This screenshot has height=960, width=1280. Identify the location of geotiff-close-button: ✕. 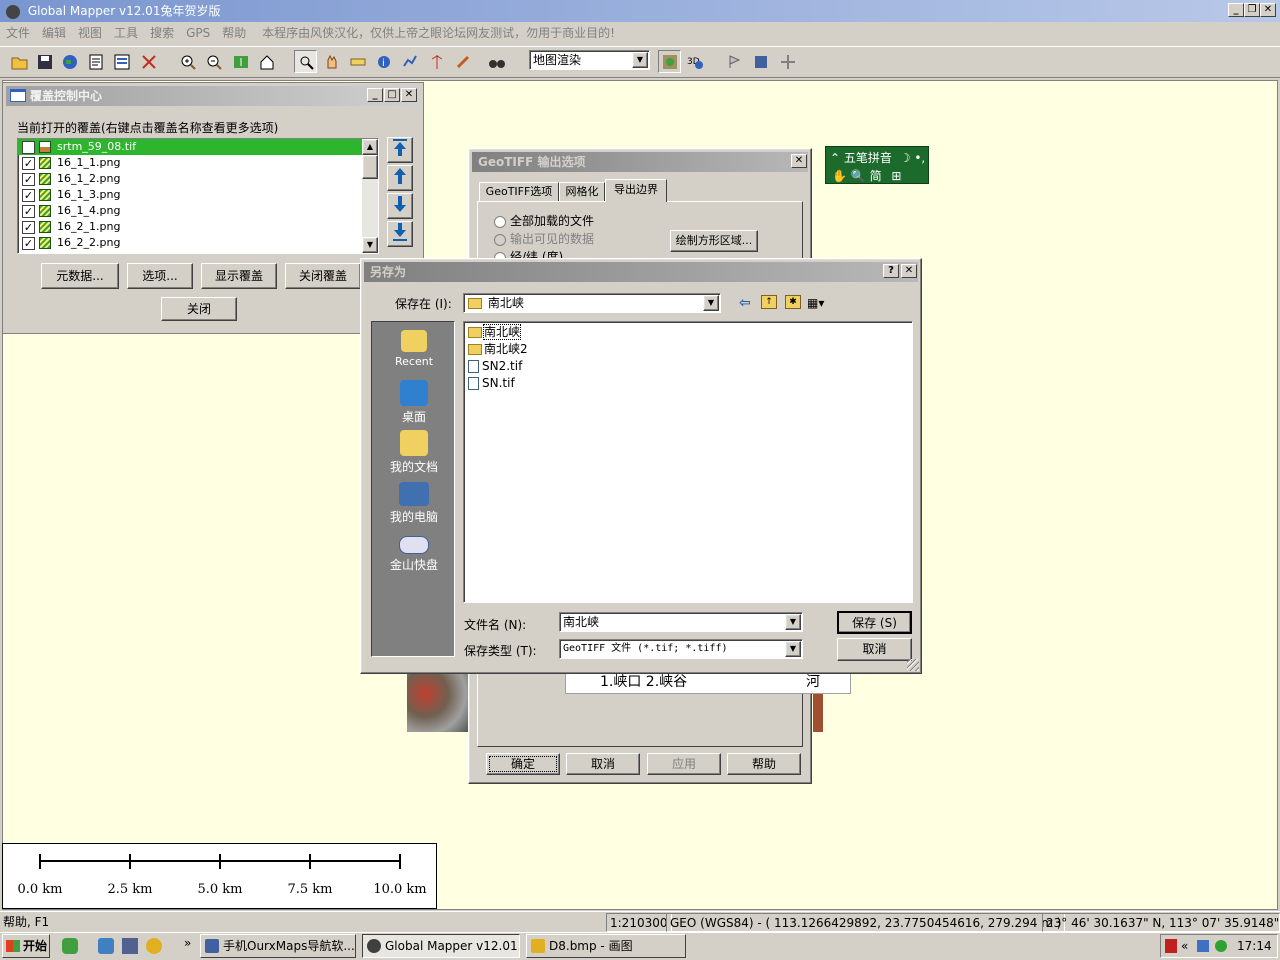
(799, 161).